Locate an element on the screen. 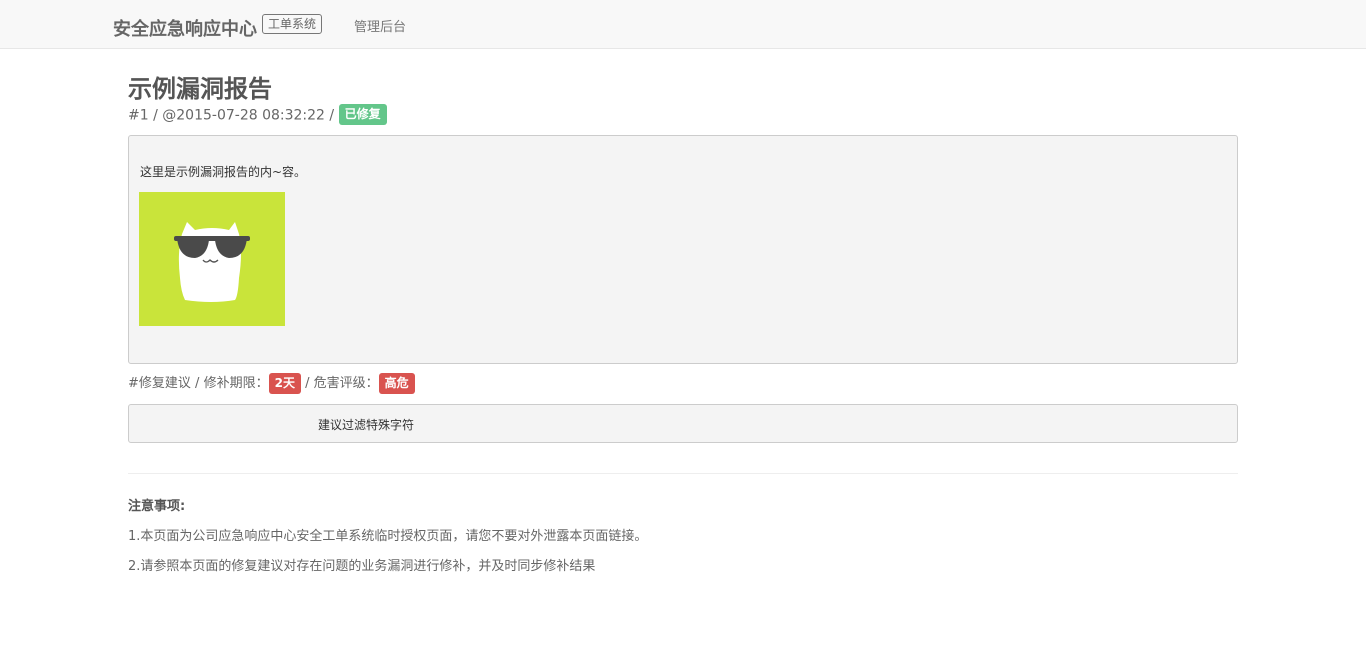 The image size is (1366, 664). fix-label: #修复建议 is located at coordinates (159, 383).